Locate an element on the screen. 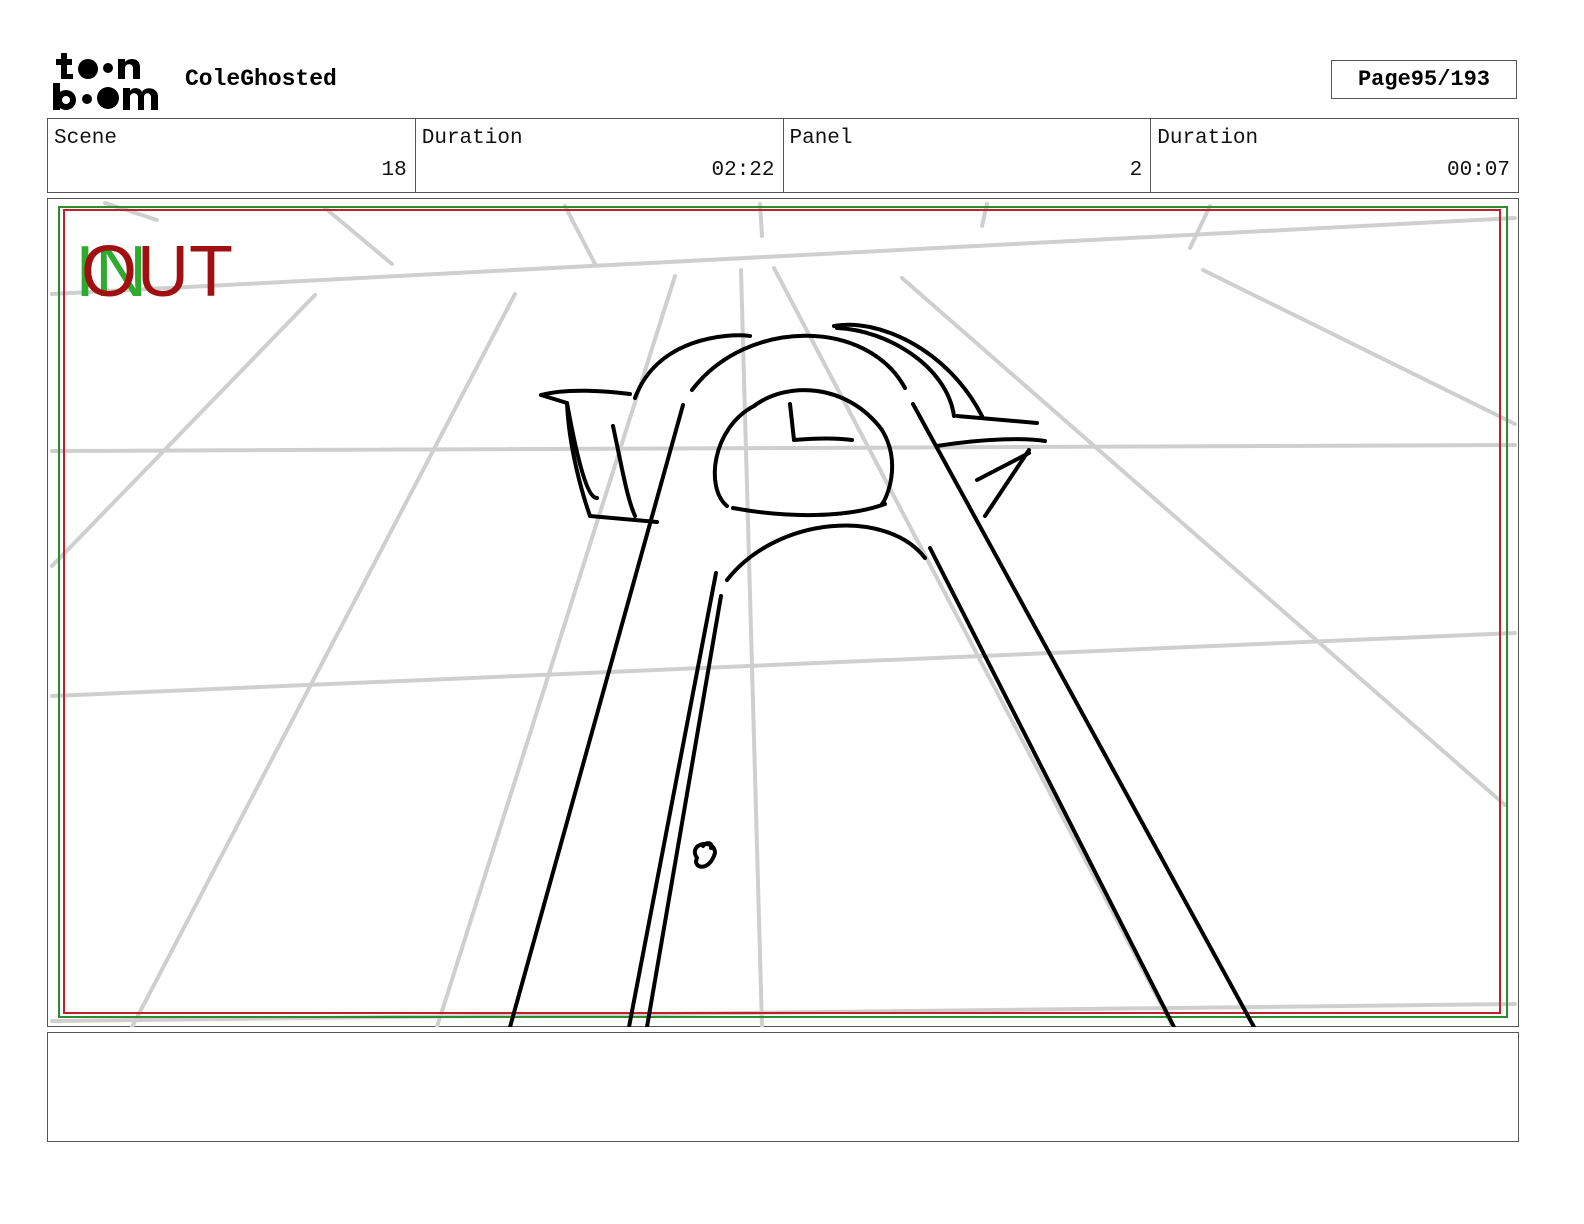 The width and height of the screenshot is (1584, 1224). panel-notes-box is located at coordinates (783, 1087).